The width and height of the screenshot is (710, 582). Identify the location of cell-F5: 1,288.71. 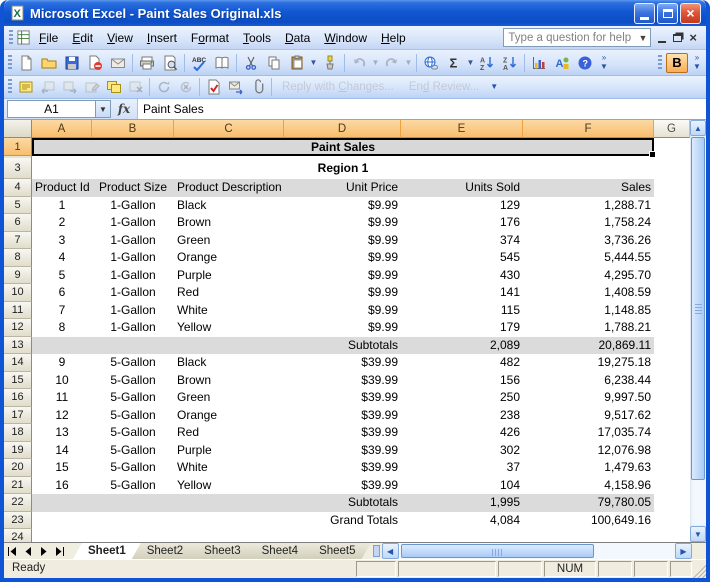
(588, 206).